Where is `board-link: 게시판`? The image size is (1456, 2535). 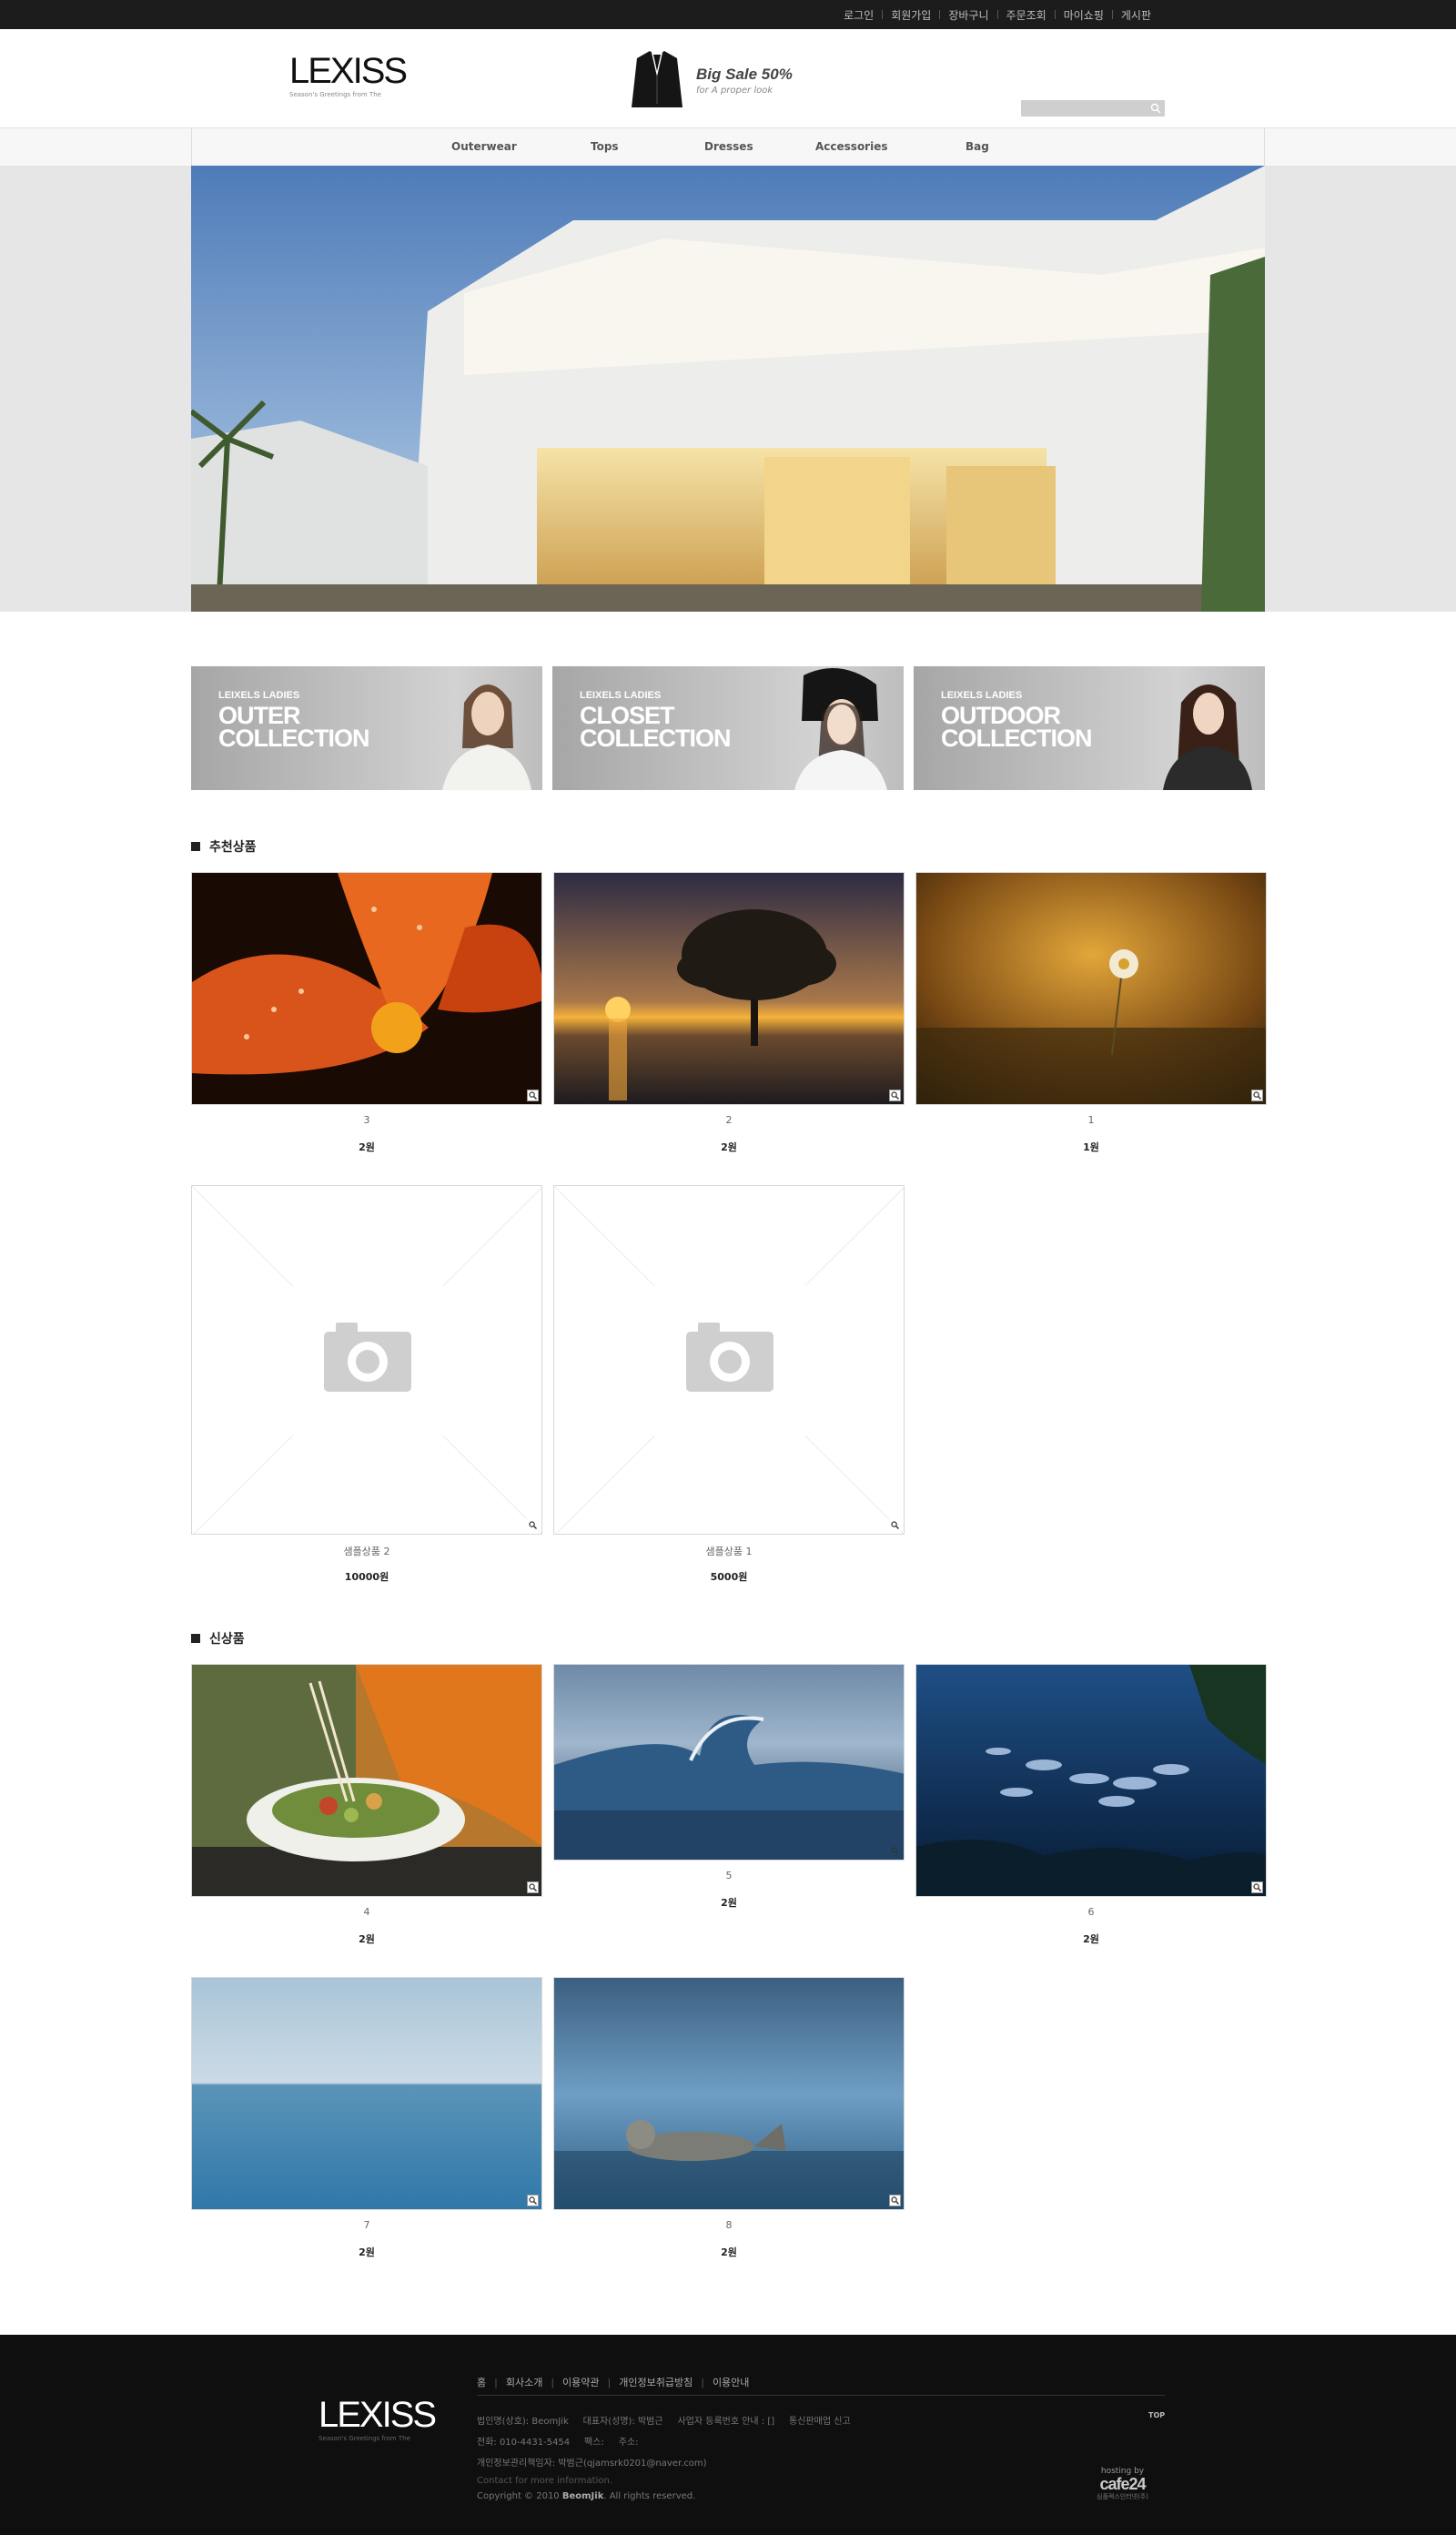
board-link: 게시판 is located at coordinates (1136, 15).